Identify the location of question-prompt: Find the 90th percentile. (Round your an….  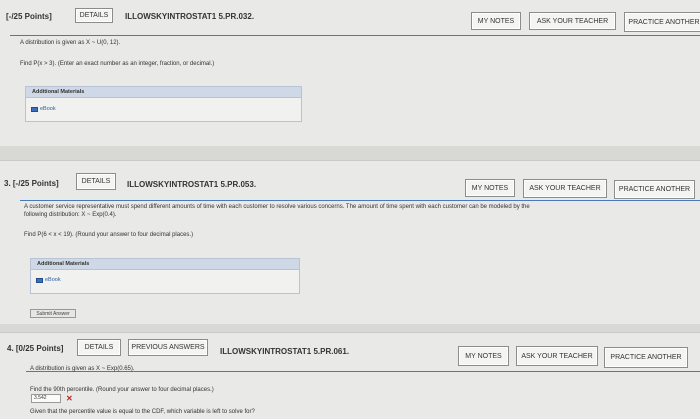
(122, 390).